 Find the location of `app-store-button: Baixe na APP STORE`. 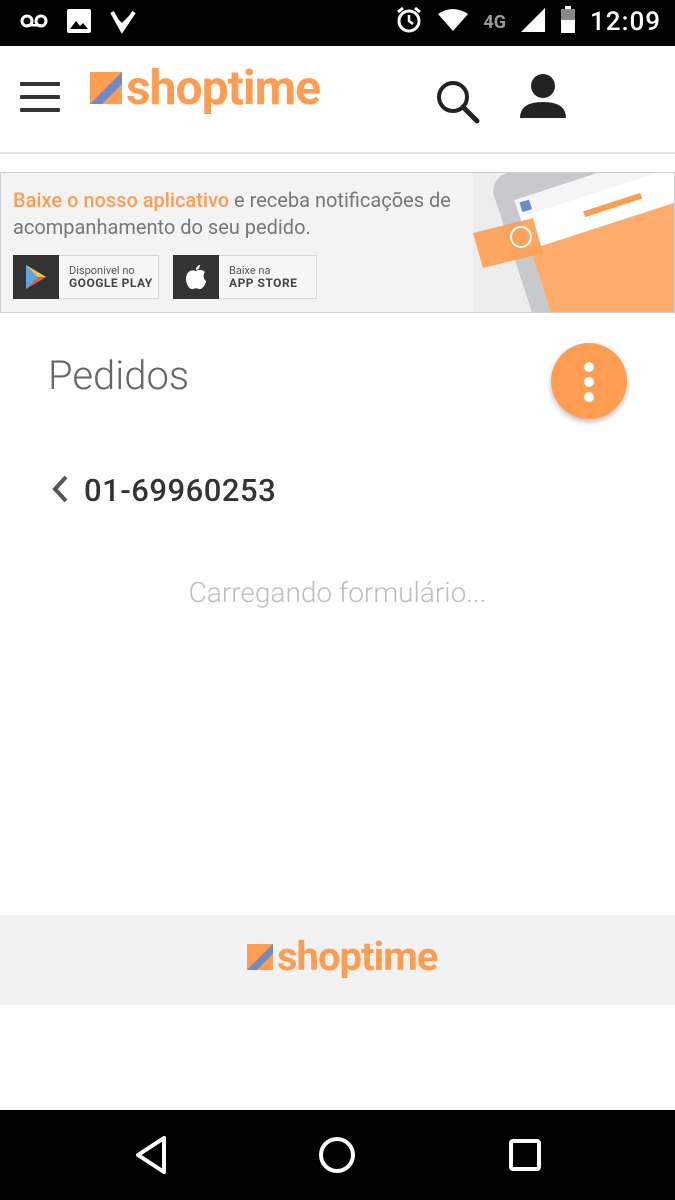

app-store-button: Baixe na APP STORE is located at coordinates (245, 276).